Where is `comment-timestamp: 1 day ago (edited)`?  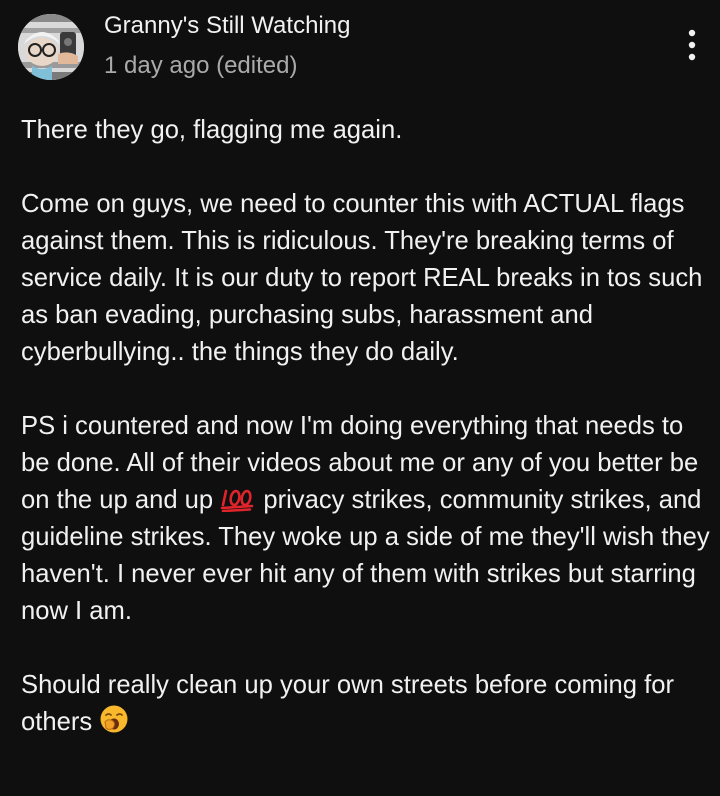
comment-timestamp: 1 day ago (edited) is located at coordinates (201, 65).